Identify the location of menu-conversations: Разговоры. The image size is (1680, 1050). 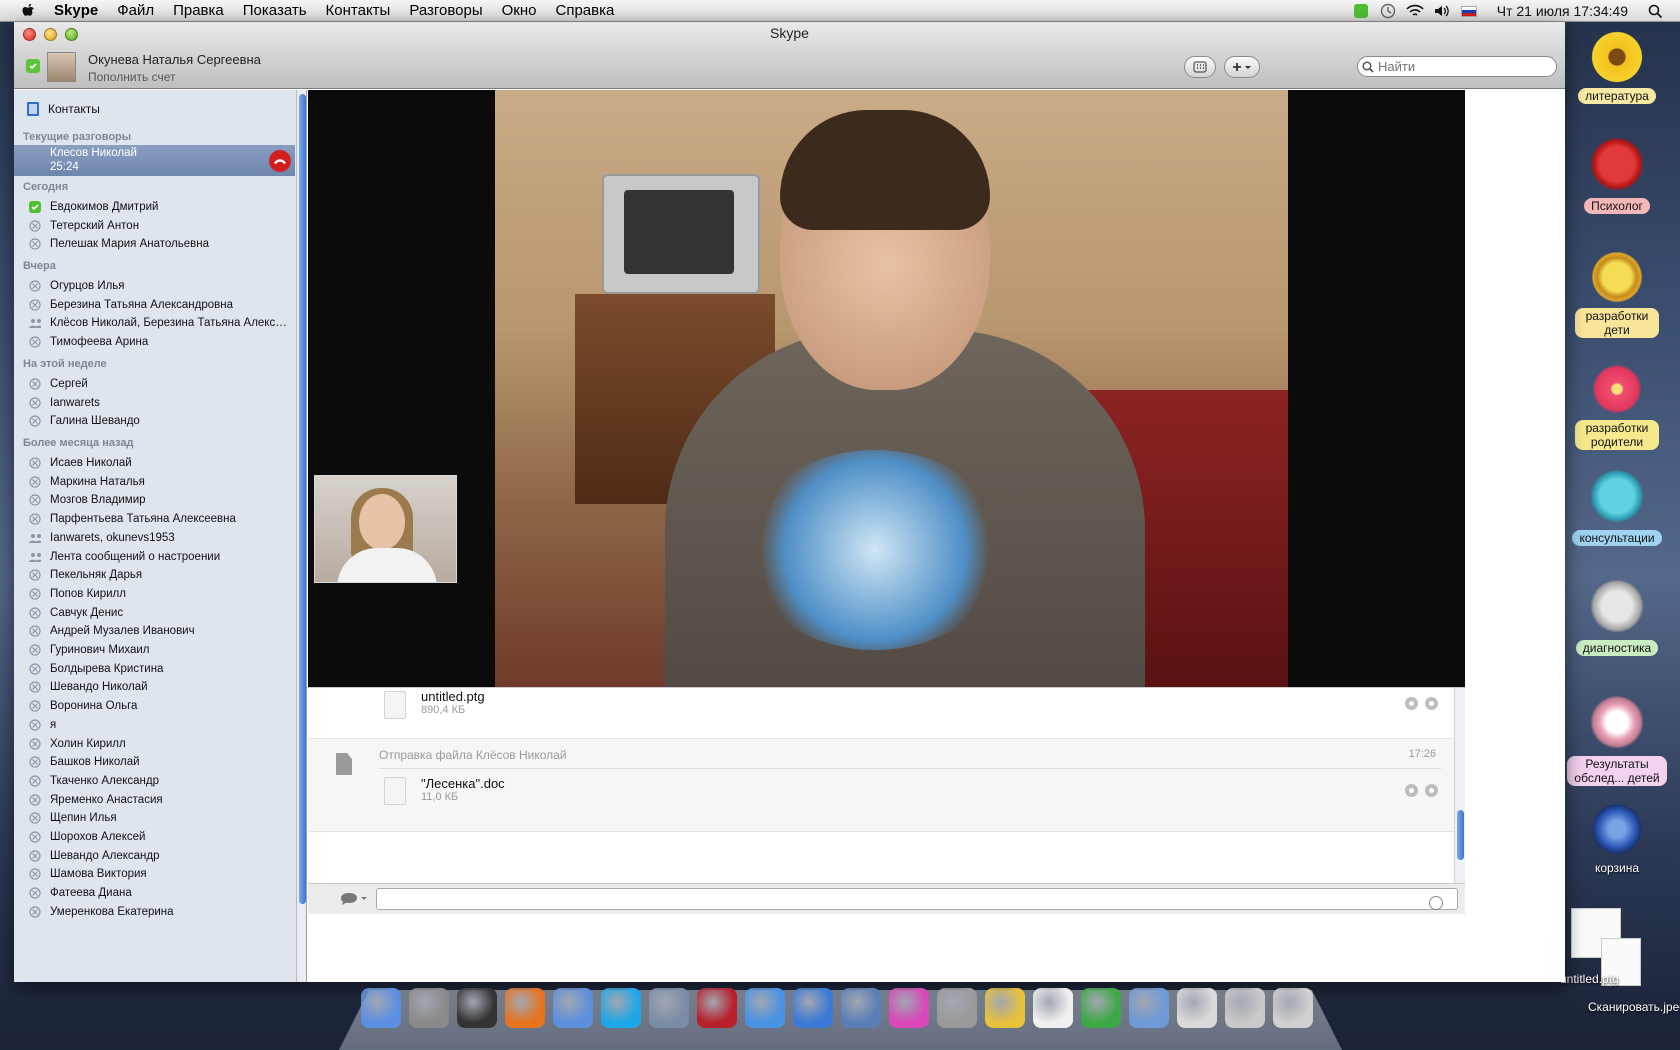
(445, 10).